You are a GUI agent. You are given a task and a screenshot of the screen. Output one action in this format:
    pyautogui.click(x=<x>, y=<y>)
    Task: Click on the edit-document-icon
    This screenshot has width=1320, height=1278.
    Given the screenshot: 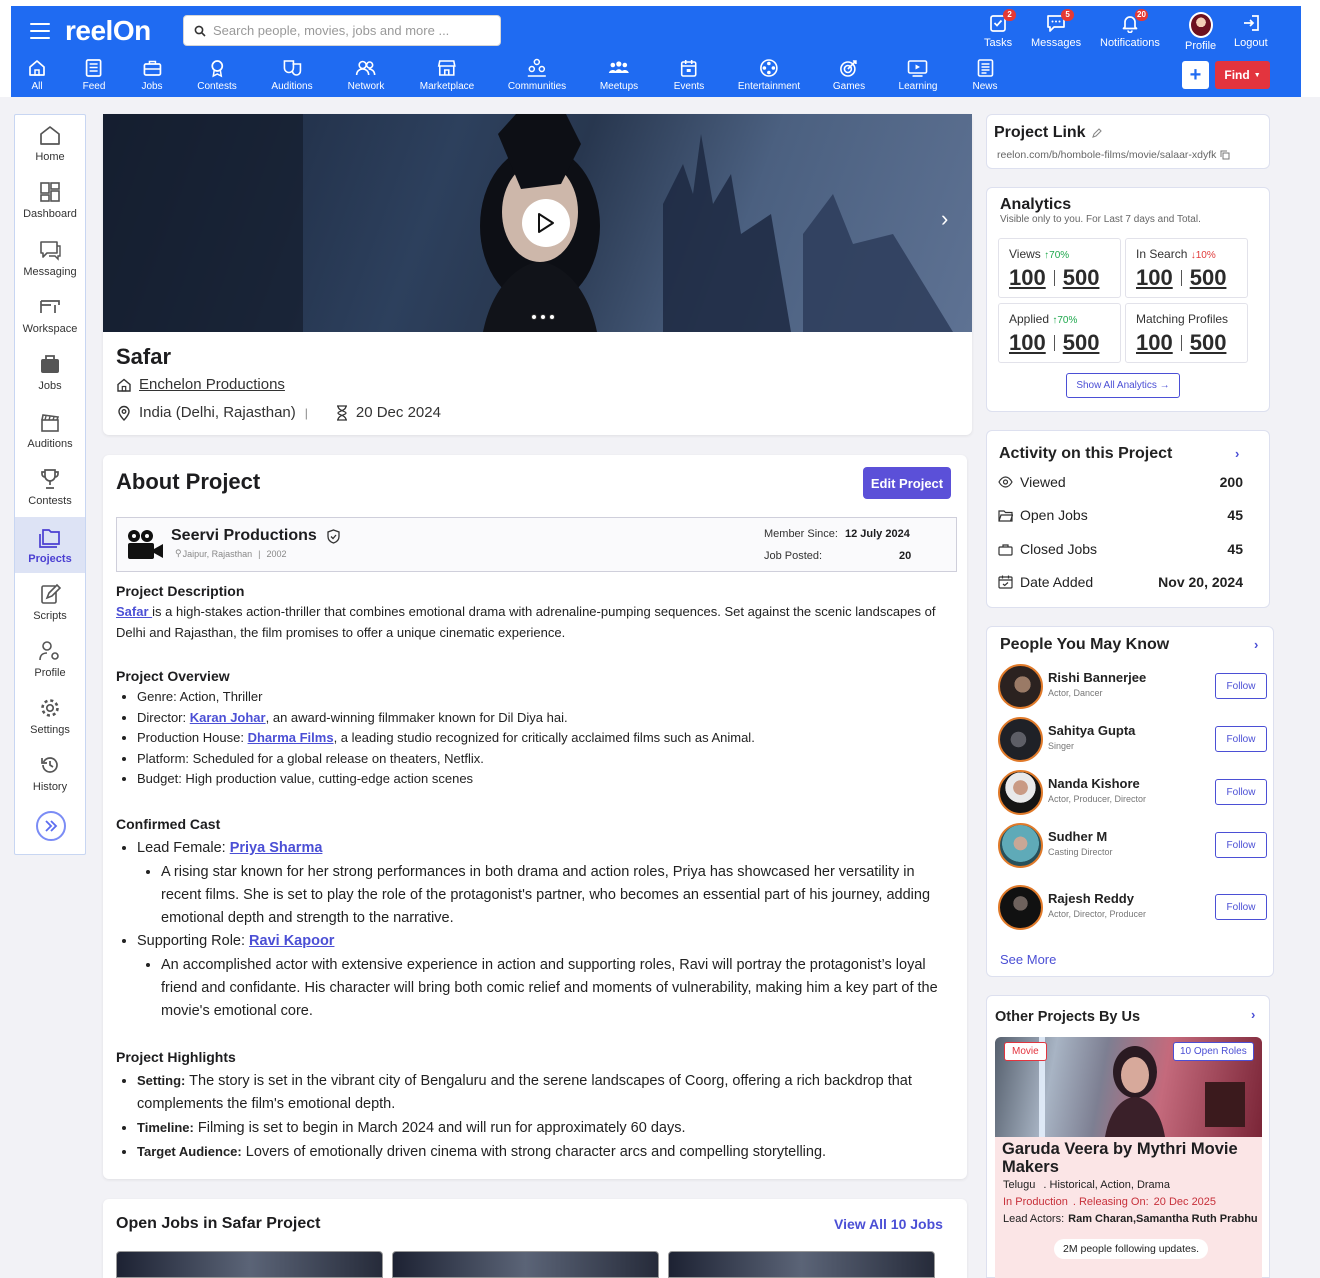 What is the action you would take?
    pyautogui.click(x=51, y=593)
    